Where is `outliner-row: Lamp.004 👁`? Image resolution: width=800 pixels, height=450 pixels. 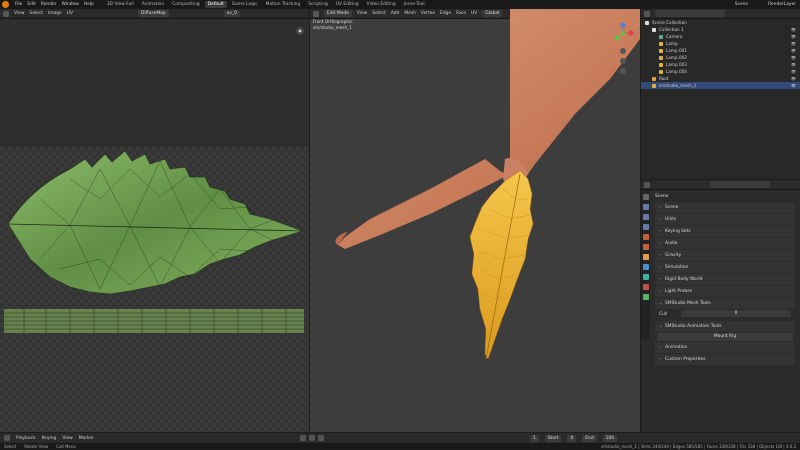
outliner-row: Lamp.004 👁 is located at coordinates (720, 71).